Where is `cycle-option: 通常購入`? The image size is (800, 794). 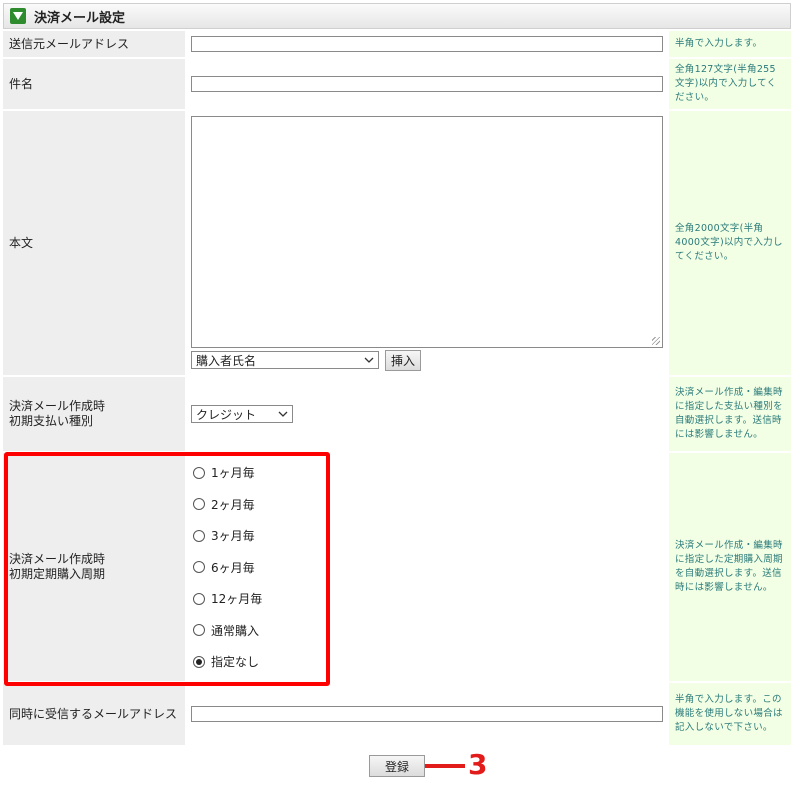
cycle-option: 通常購入 is located at coordinates (428, 630).